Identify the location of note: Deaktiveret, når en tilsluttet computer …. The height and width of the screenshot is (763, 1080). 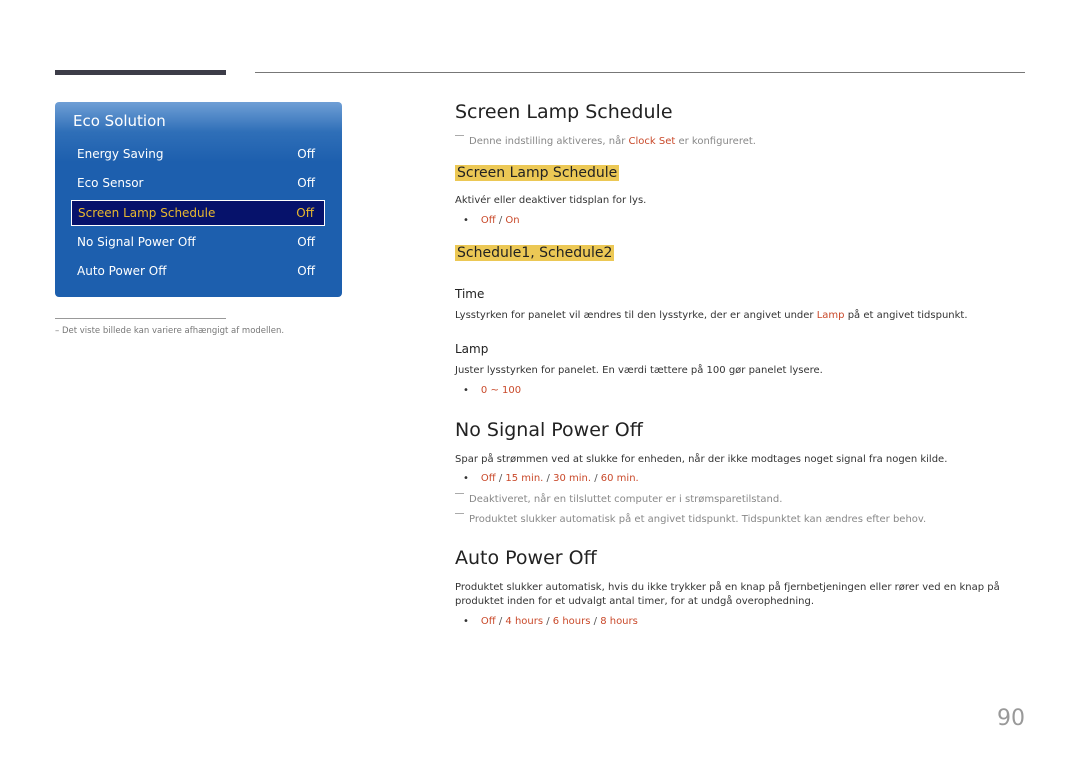
(618, 499).